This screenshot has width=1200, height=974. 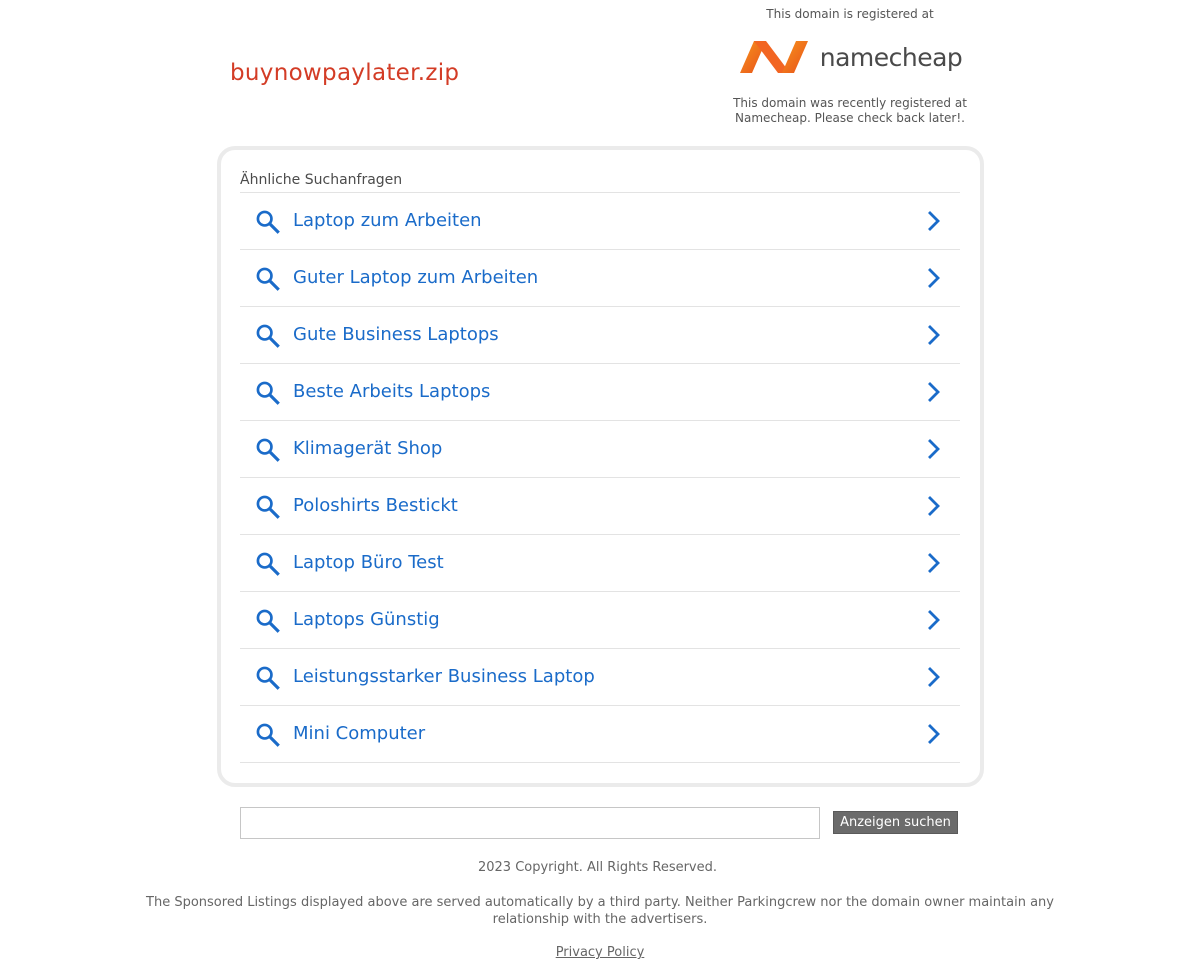 I want to click on related-search-item: Leistungsstarker Business Laptop, so click(x=600, y=677).